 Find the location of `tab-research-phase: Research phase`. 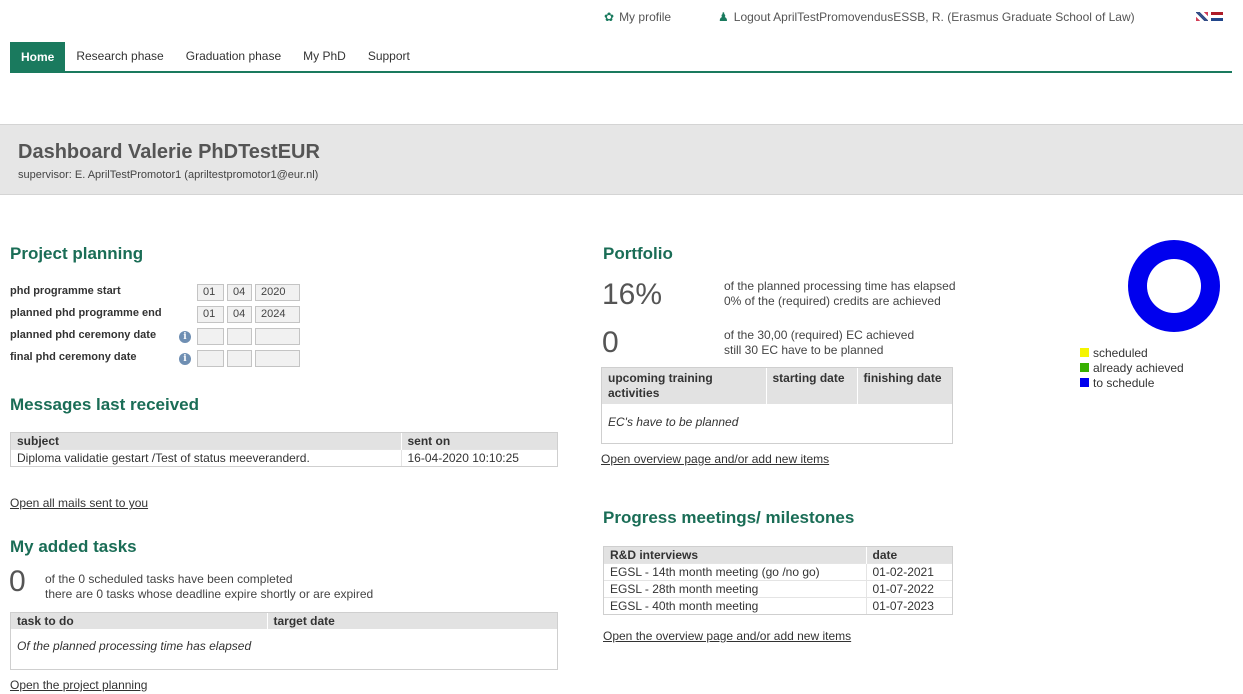

tab-research-phase: Research phase is located at coordinates (119, 56).